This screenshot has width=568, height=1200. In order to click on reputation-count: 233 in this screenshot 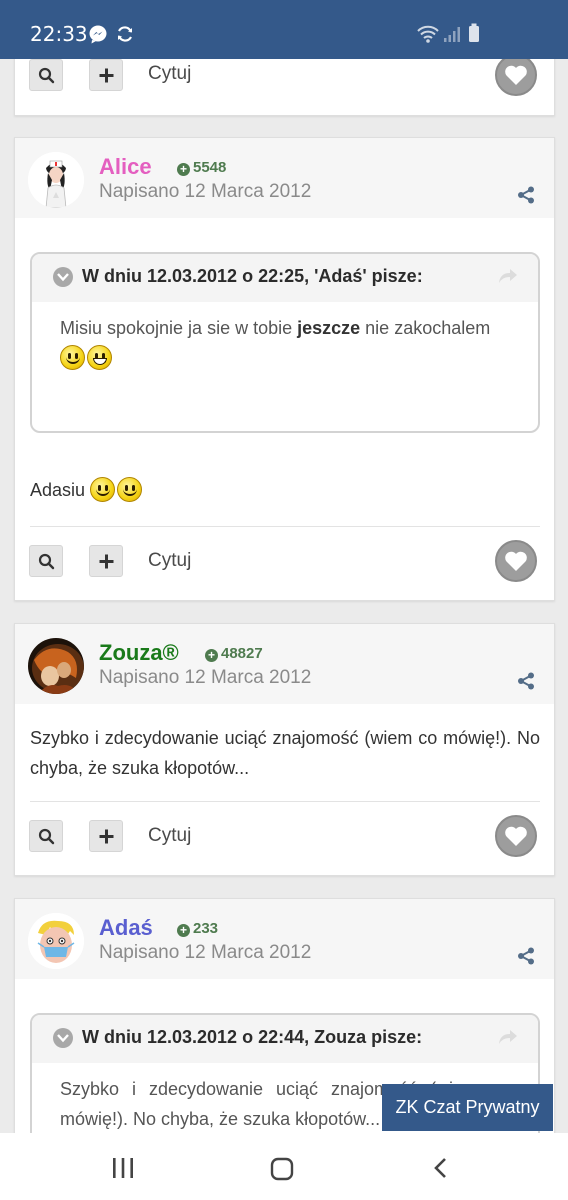, I will do `click(206, 928)`.